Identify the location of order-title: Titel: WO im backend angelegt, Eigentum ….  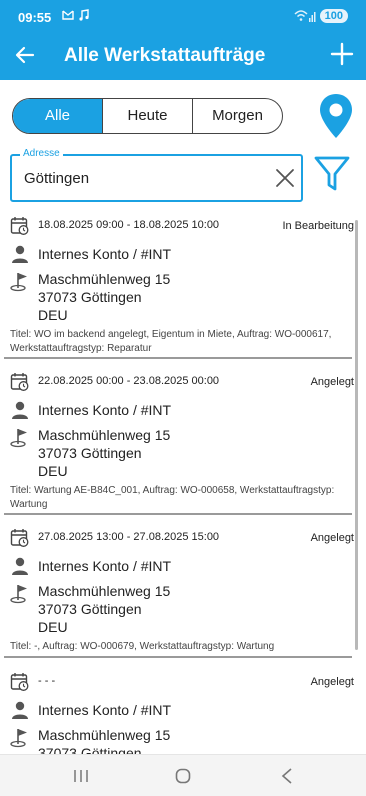
(182, 342).